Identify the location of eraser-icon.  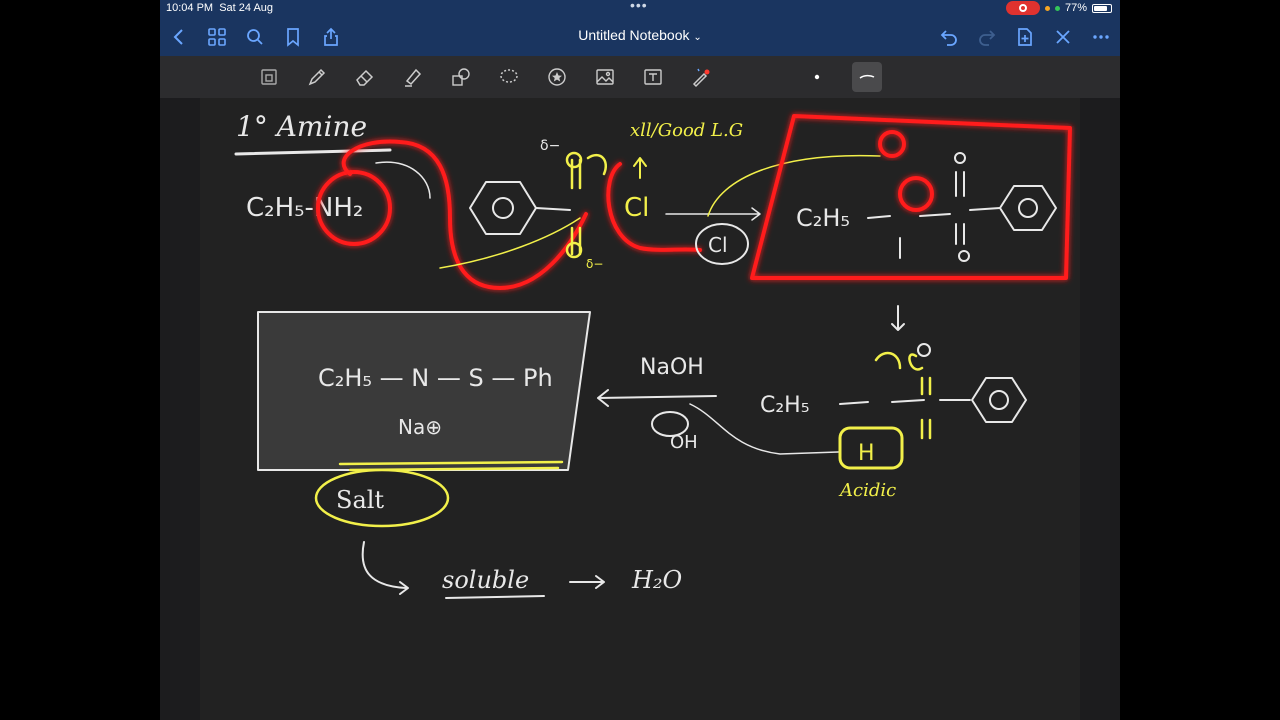
(365, 77).